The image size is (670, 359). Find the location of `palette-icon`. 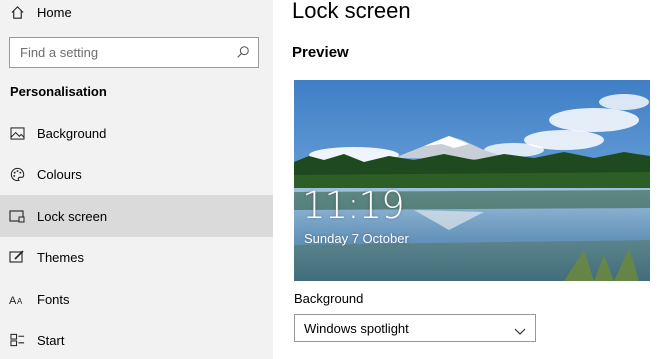

palette-icon is located at coordinates (17, 174).